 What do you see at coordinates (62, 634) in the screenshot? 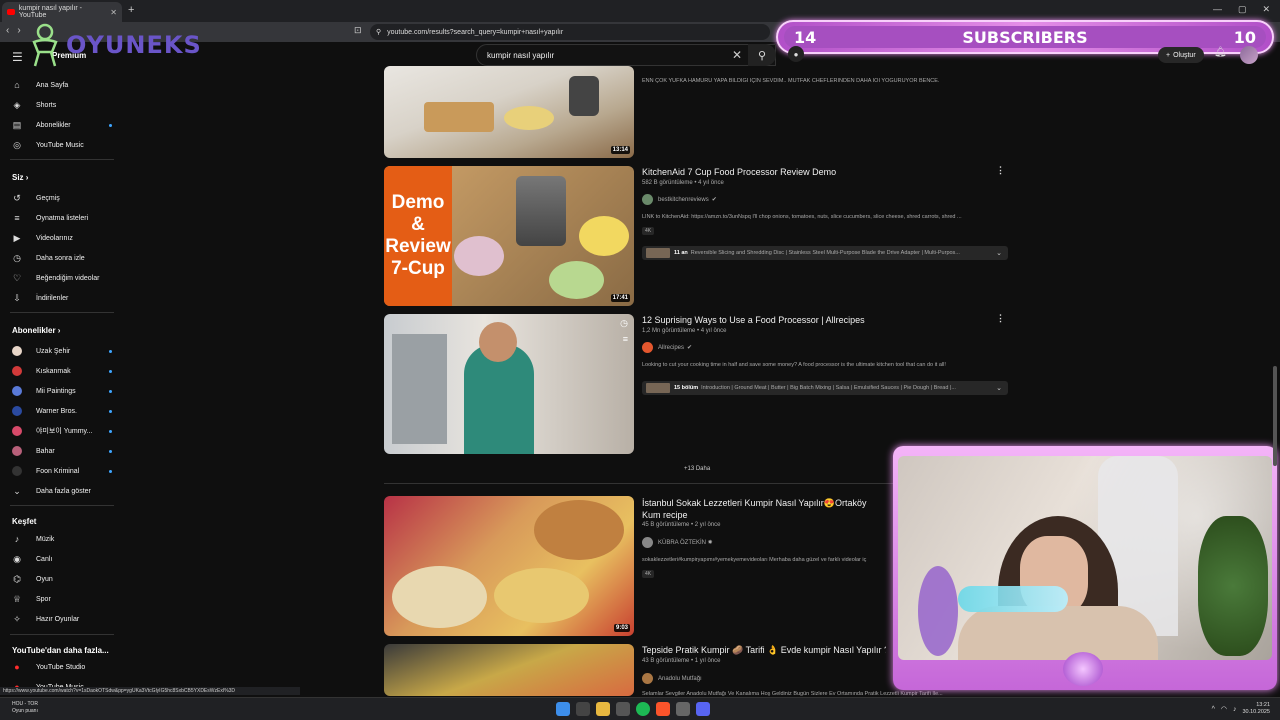
I see `sidebar-divider` at bounding box center [62, 634].